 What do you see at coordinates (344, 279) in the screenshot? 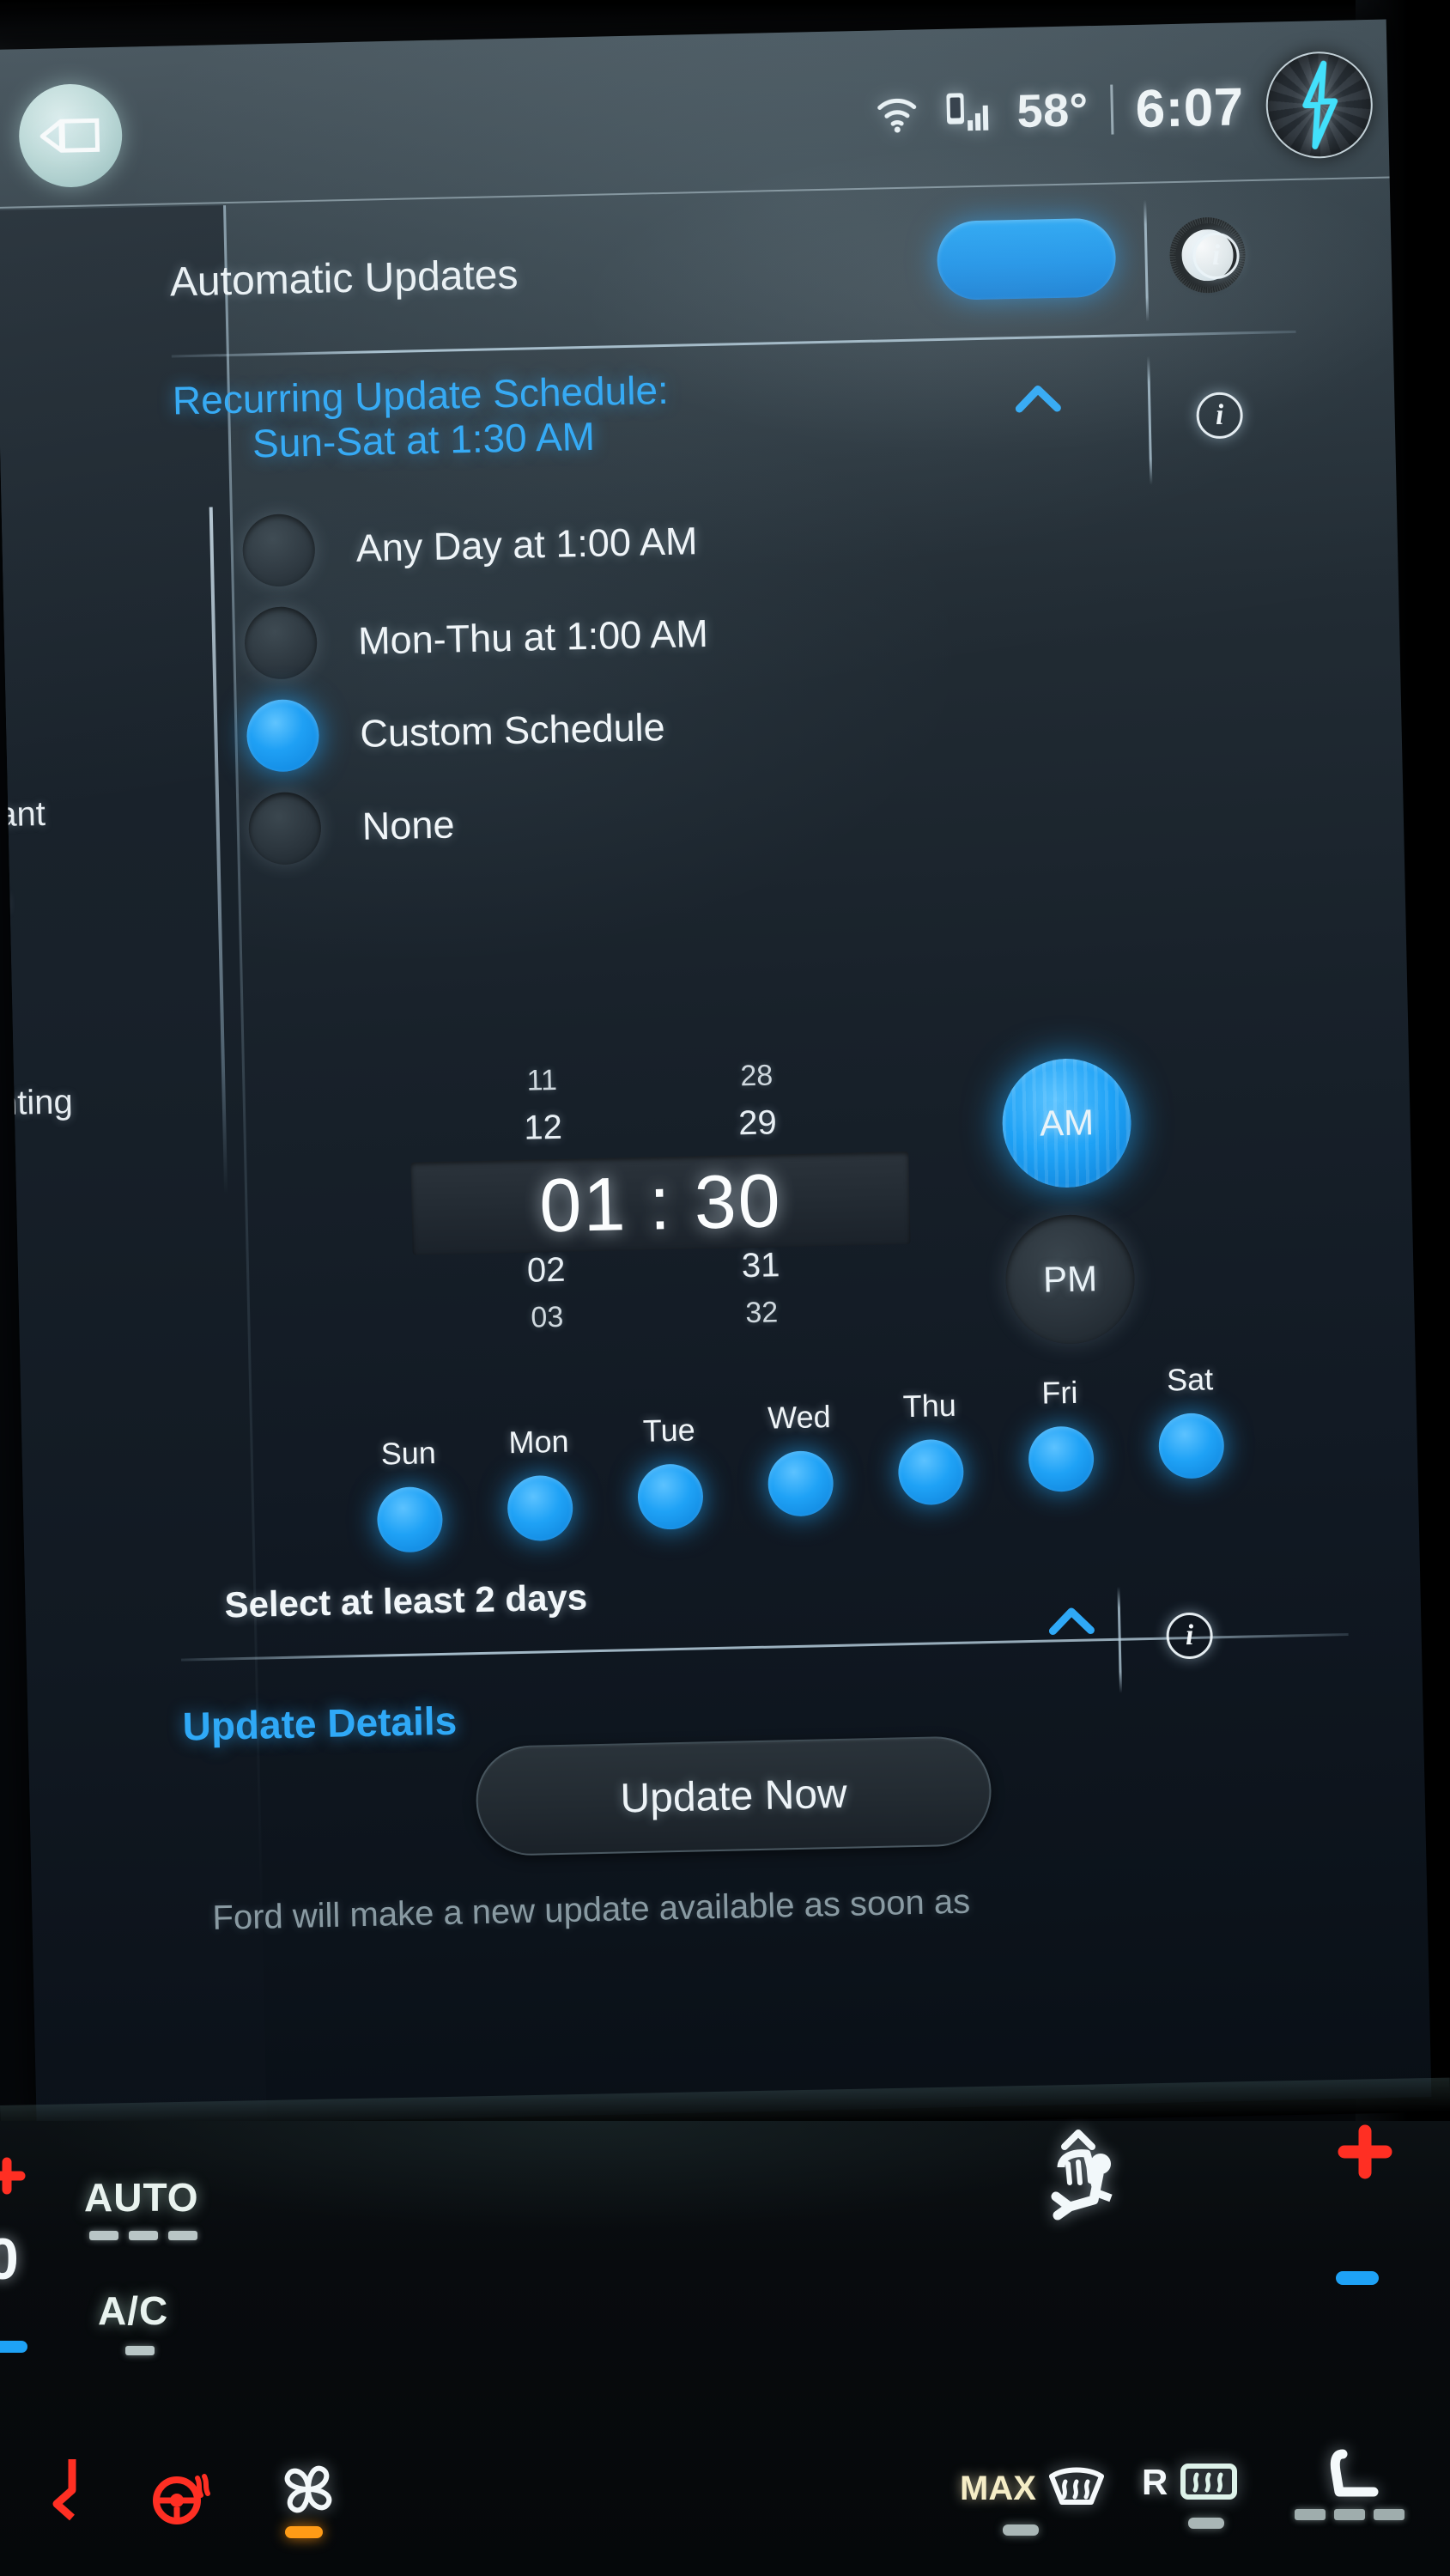
I see `automatic-updates-label: Automatic Updates` at bounding box center [344, 279].